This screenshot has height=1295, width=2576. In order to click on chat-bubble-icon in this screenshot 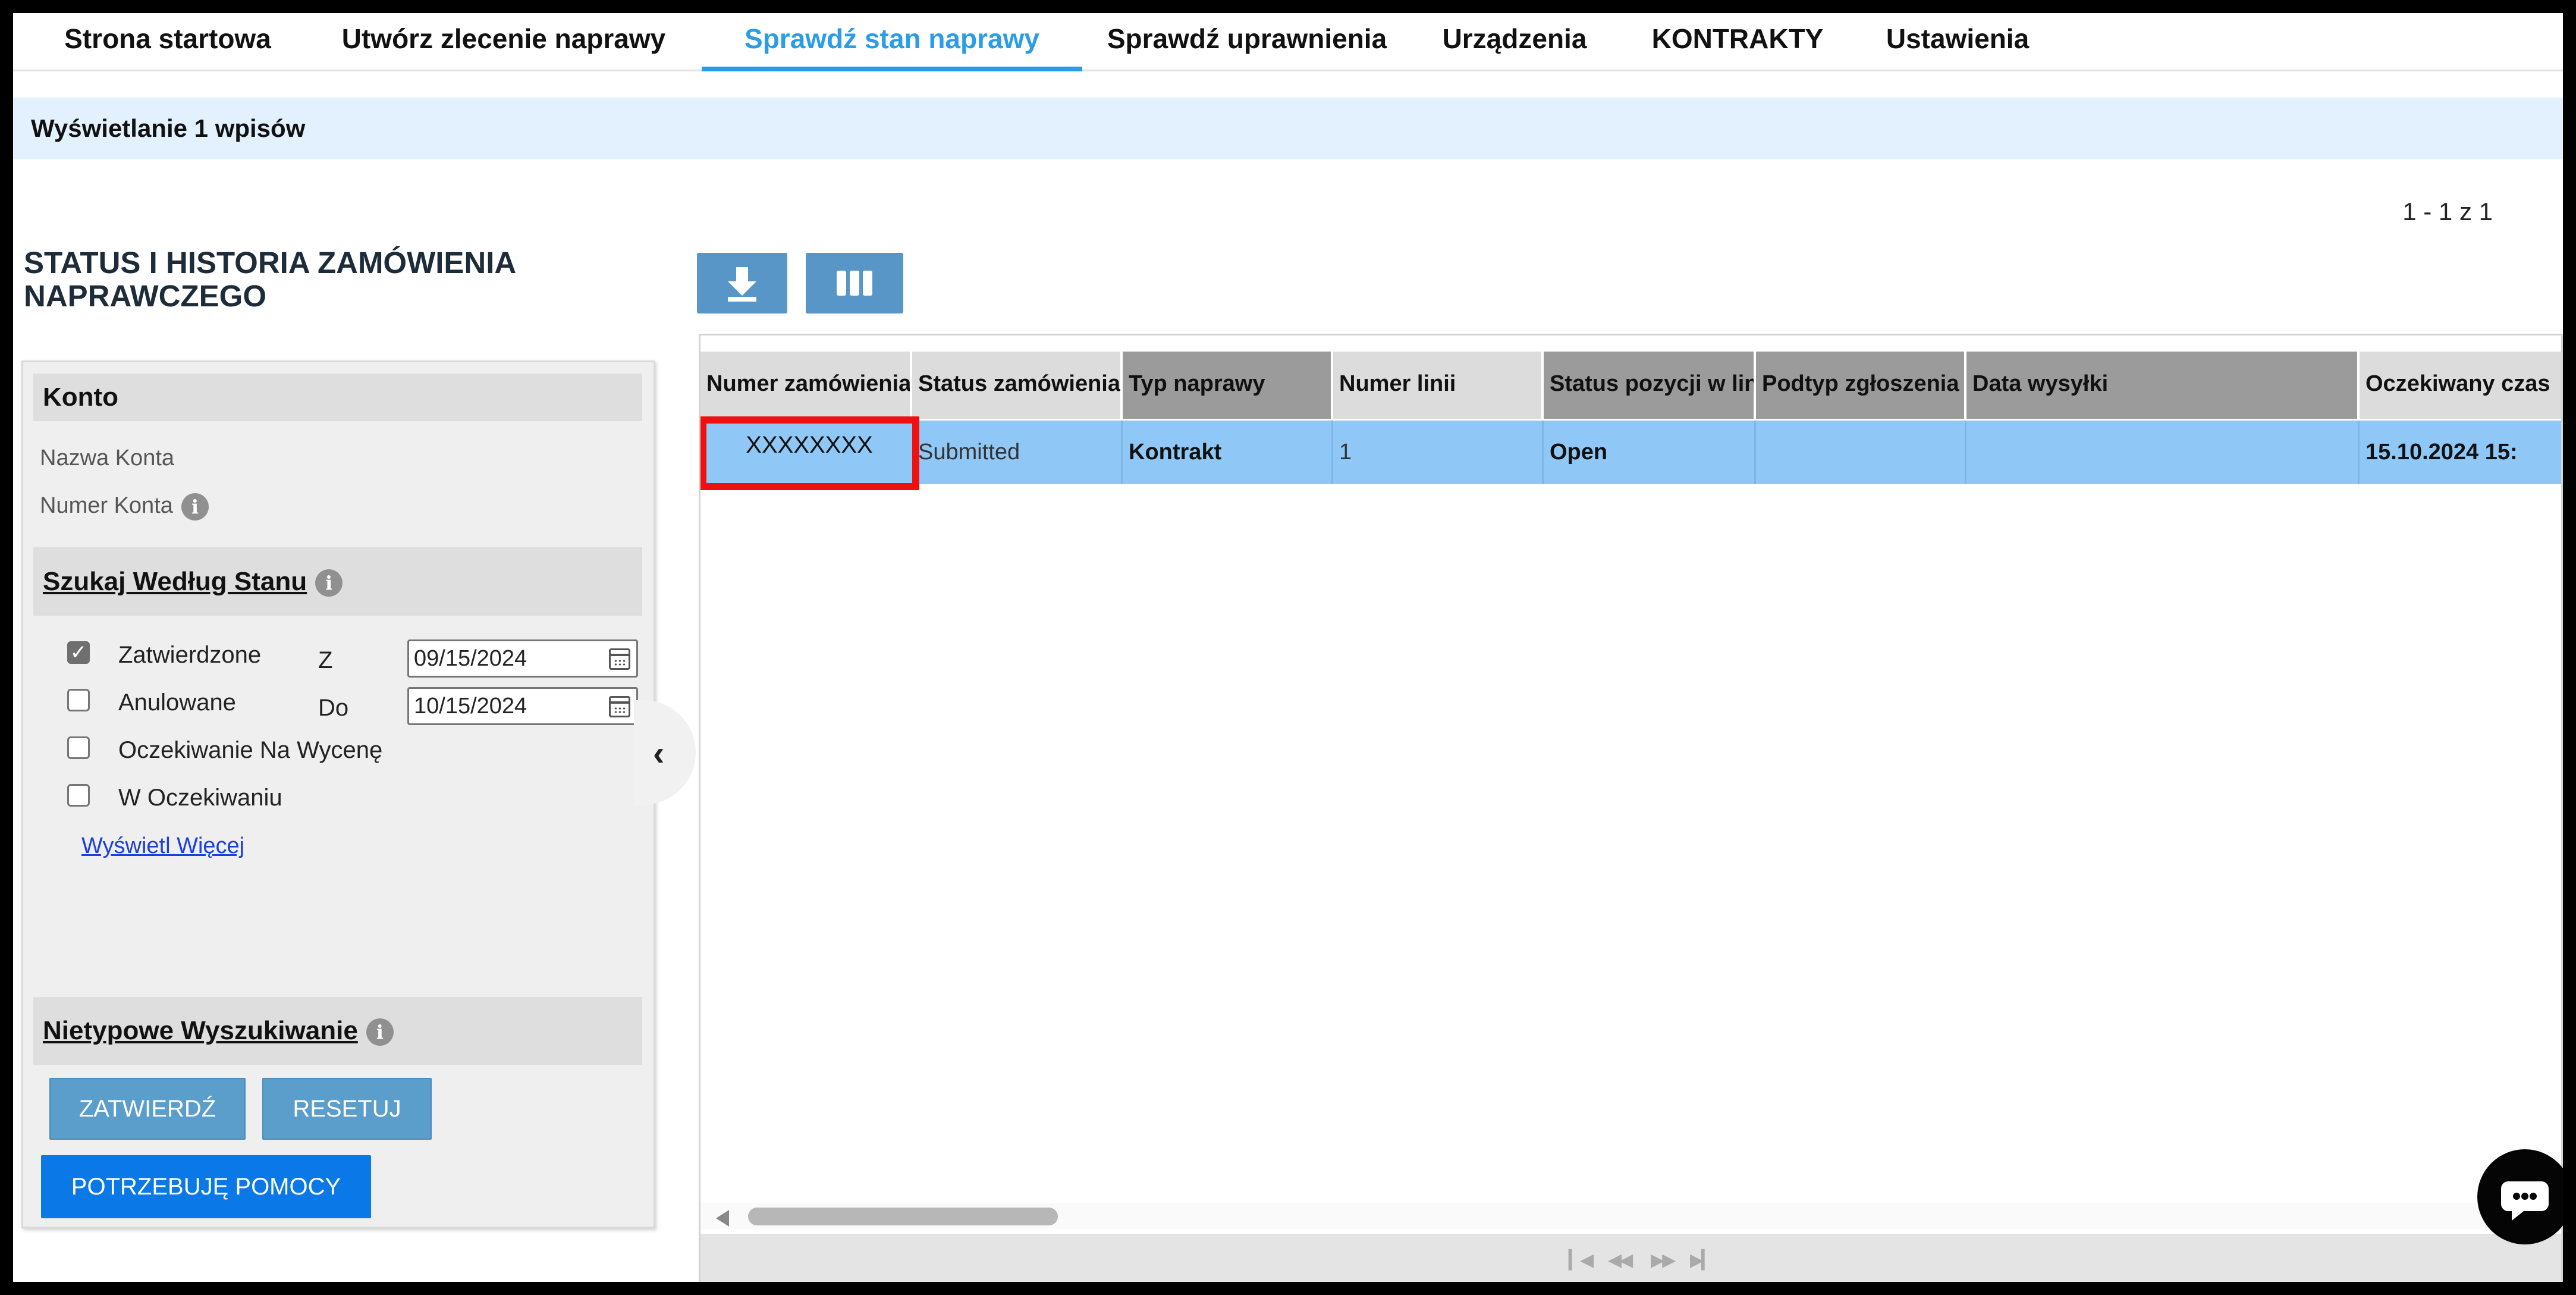, I will do `click(2525, 1201)`.